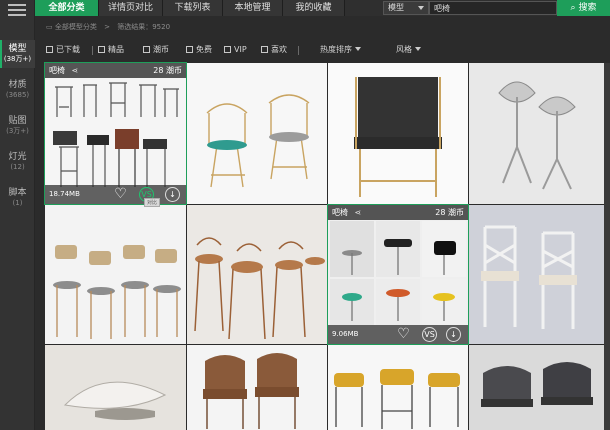 The width and height of the screenshot is (610, 430). Describe the element at coordinates (68, 49) in the screenshot. I see `filter-label: 已下载` at that location.